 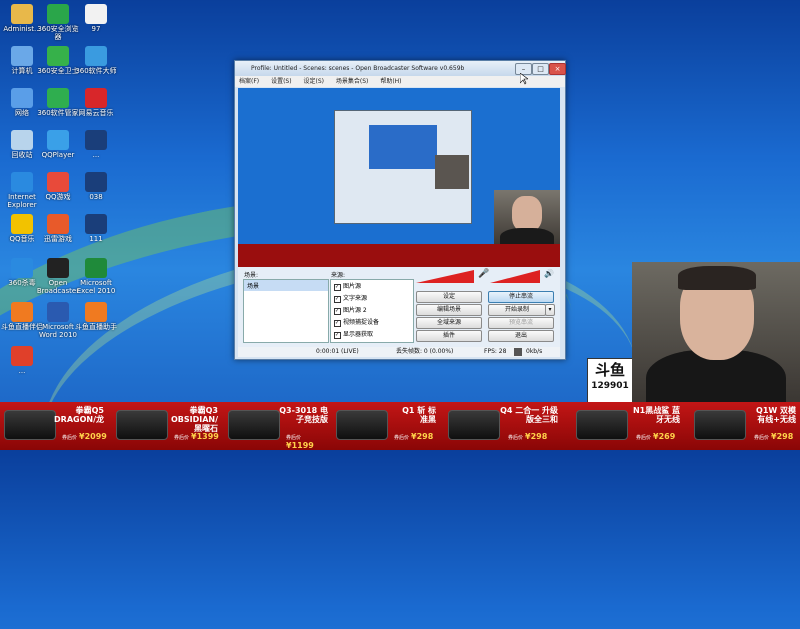 What do you see at coordinates (58, 239) in the screenshot?
I see `desktop-icon-label: 迅雷游戏` at bounding box center [58, 239].